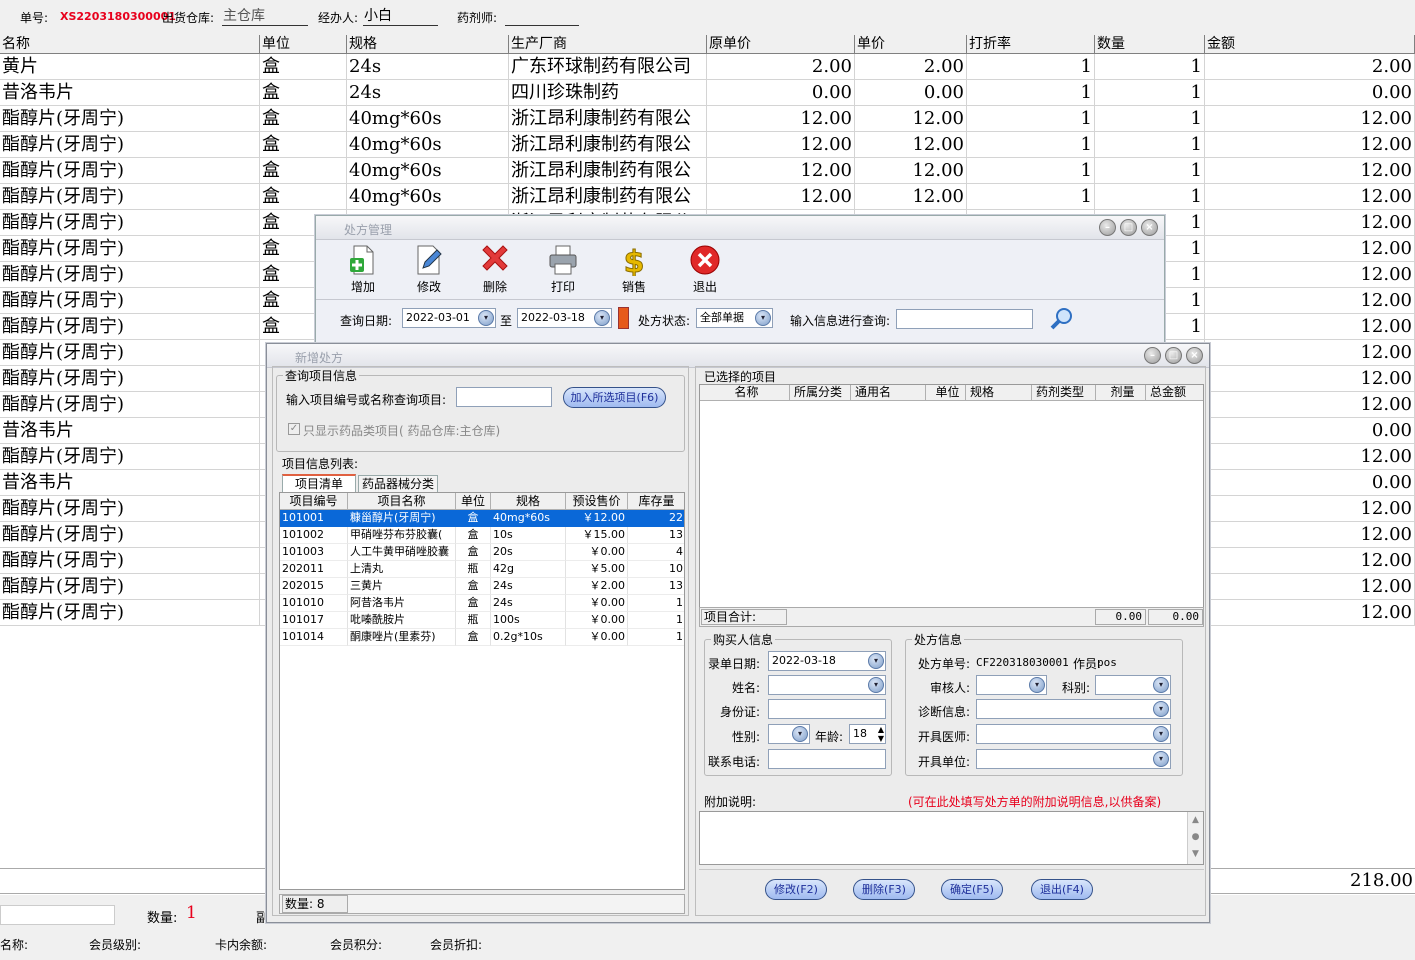 Image resolution: width=1415 pixels, height=960 pixels. I want to click on search-input, so click(964, 319).